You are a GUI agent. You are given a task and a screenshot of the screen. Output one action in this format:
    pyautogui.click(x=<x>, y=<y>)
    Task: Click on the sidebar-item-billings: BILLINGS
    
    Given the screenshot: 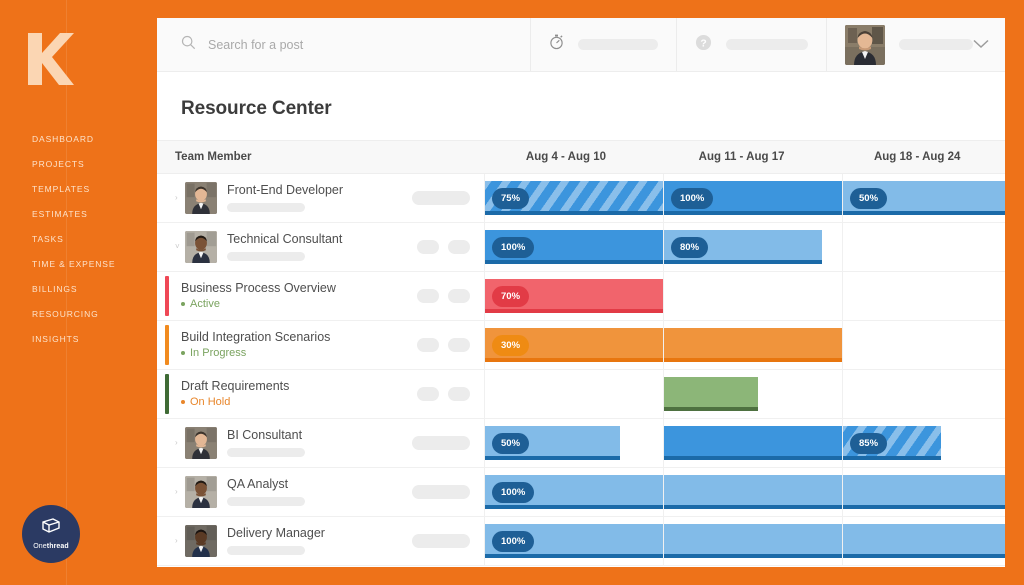 What is the action you would take?
    pyautogui.click(x=94, y=289)
    